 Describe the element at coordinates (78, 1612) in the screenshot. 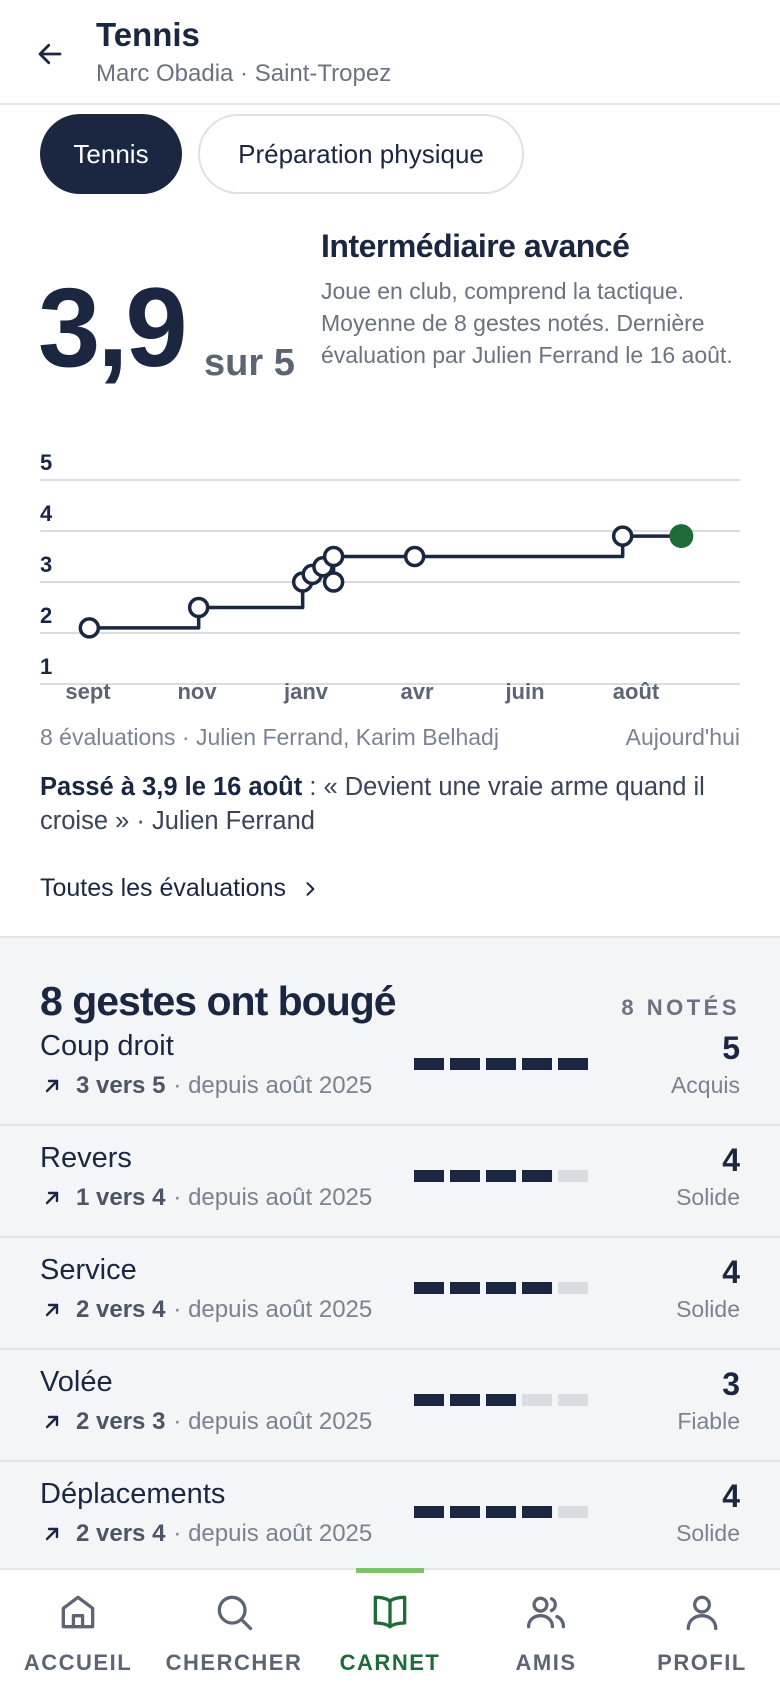

I see `home-icon` at that location.